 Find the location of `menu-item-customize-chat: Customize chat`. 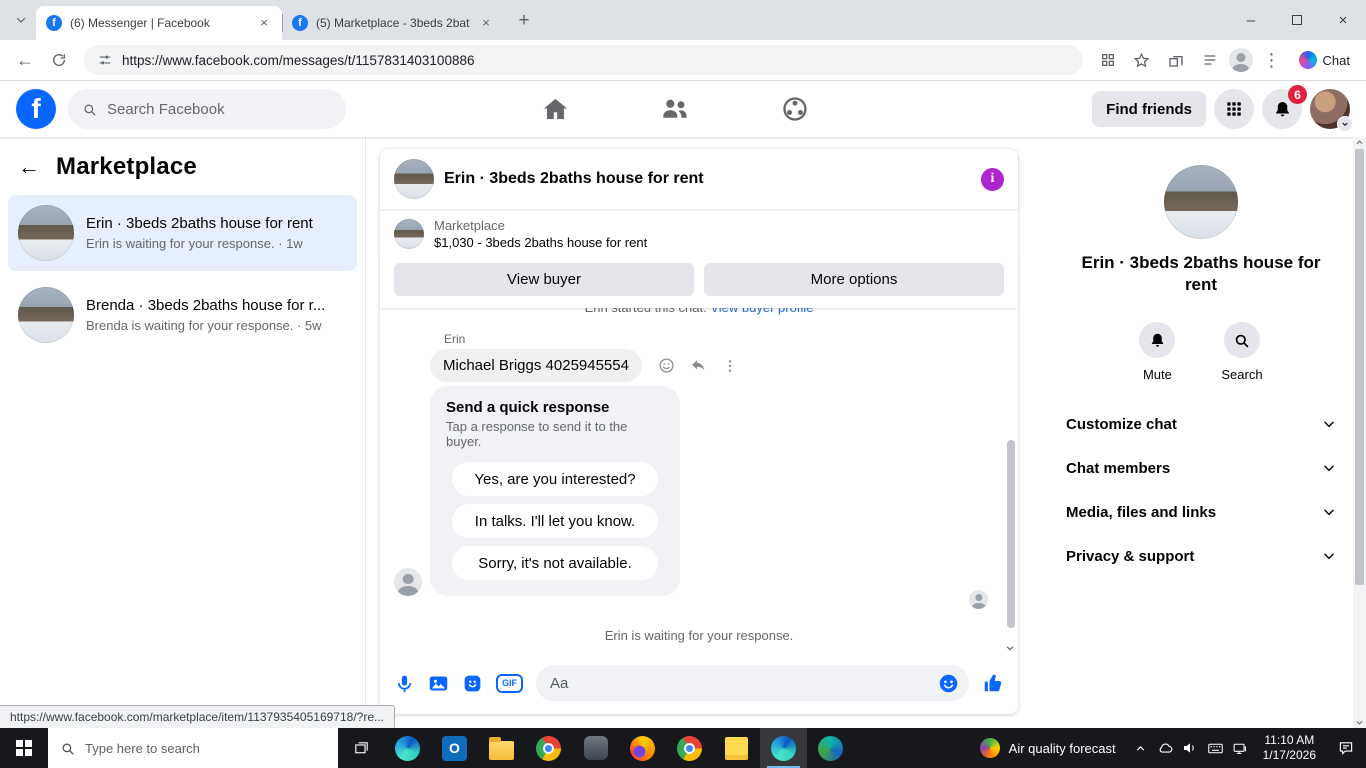

menu-item-customize-chat: Customize chat is located at coordinates (1201, 424).